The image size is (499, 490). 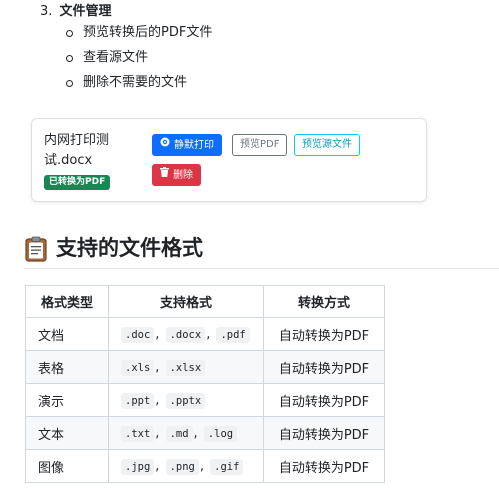 What do you see at coordinates (327, 145) in the screenshot?
I see `preview-source-button: 预览源文件` at bounding box center [327, 145].